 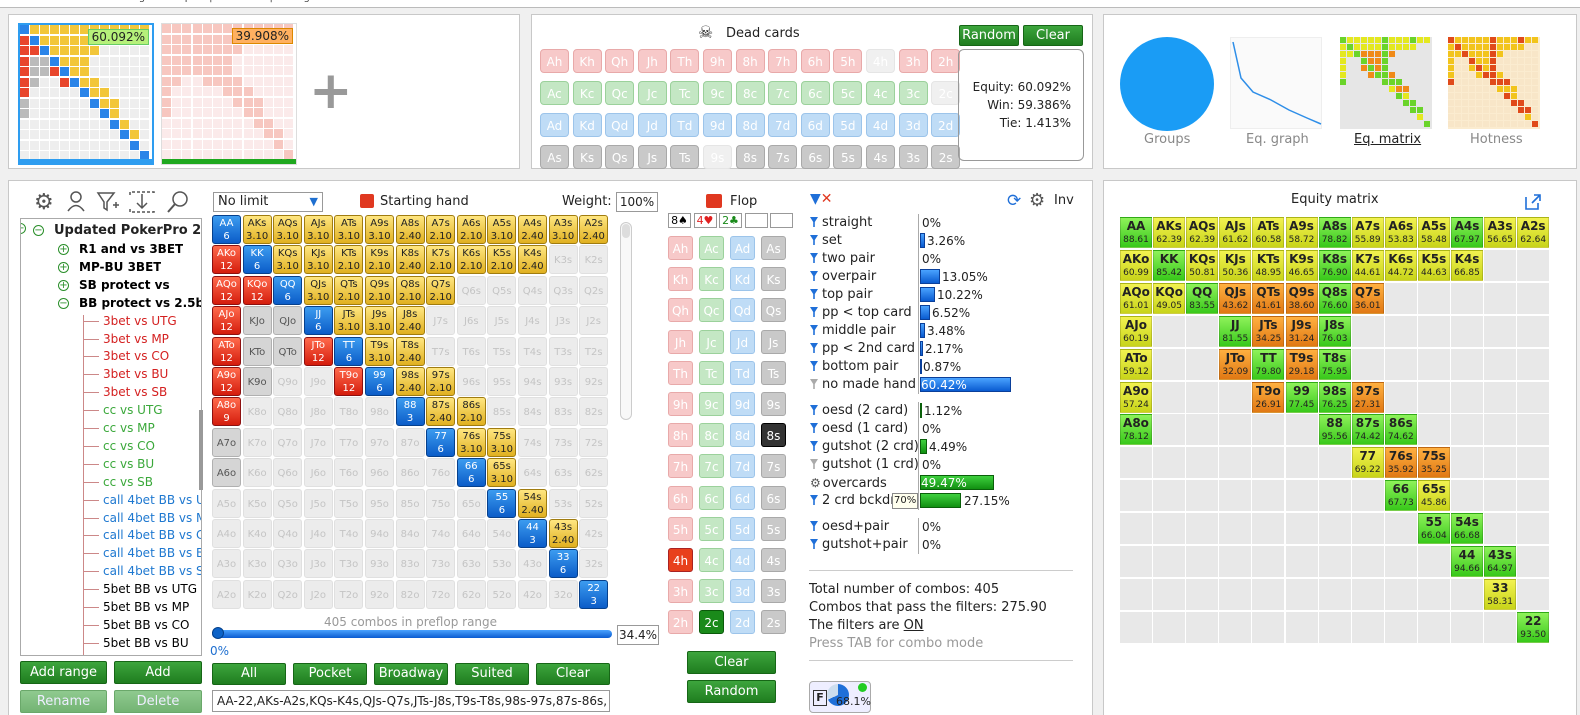 What do you see at coordinates (854, 367) in the screenshot?
I see `stat-row: bottom pair` at bounding box center [854, 367].